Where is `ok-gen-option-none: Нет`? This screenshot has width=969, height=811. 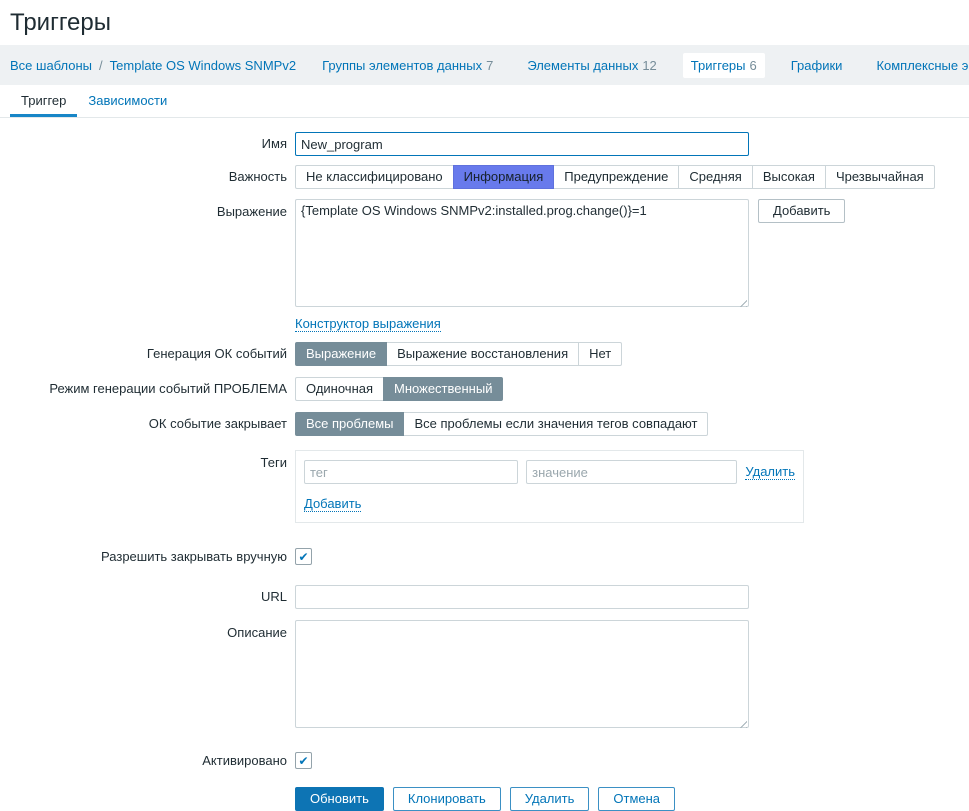 ok-gen-option-none: Нет is located at coordinates (600, 354).